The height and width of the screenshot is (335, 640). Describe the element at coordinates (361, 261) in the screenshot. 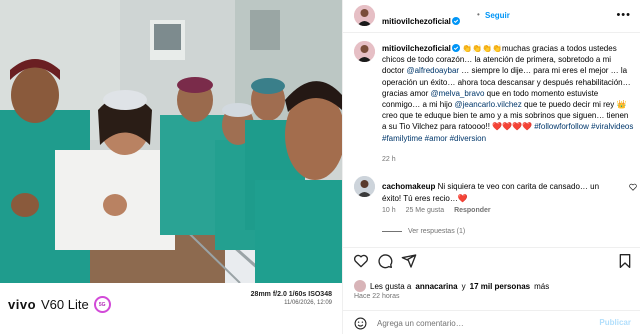

I see `heart-icon` at that location.